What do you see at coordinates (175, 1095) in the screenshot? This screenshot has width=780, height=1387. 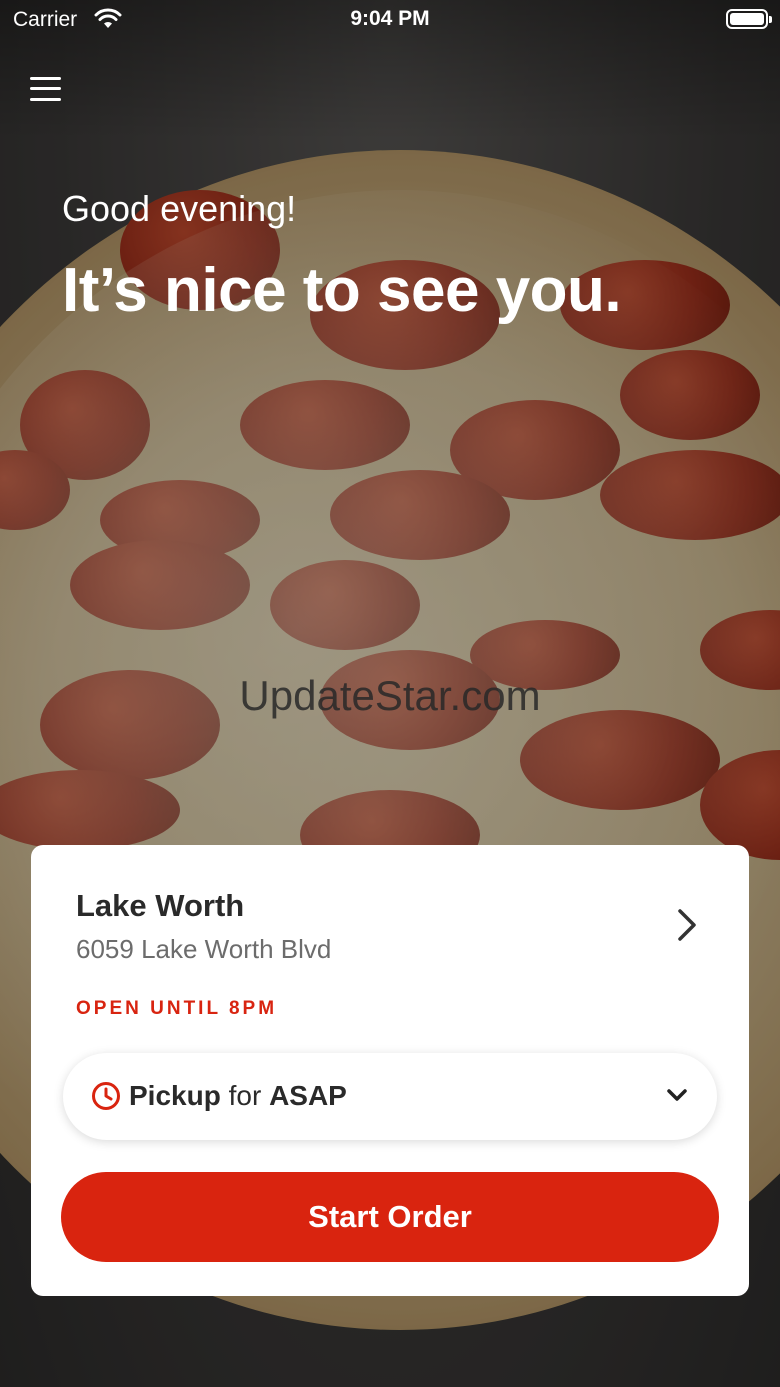 I see `order-mode: Pickup` at bounding box center [175, 1095].